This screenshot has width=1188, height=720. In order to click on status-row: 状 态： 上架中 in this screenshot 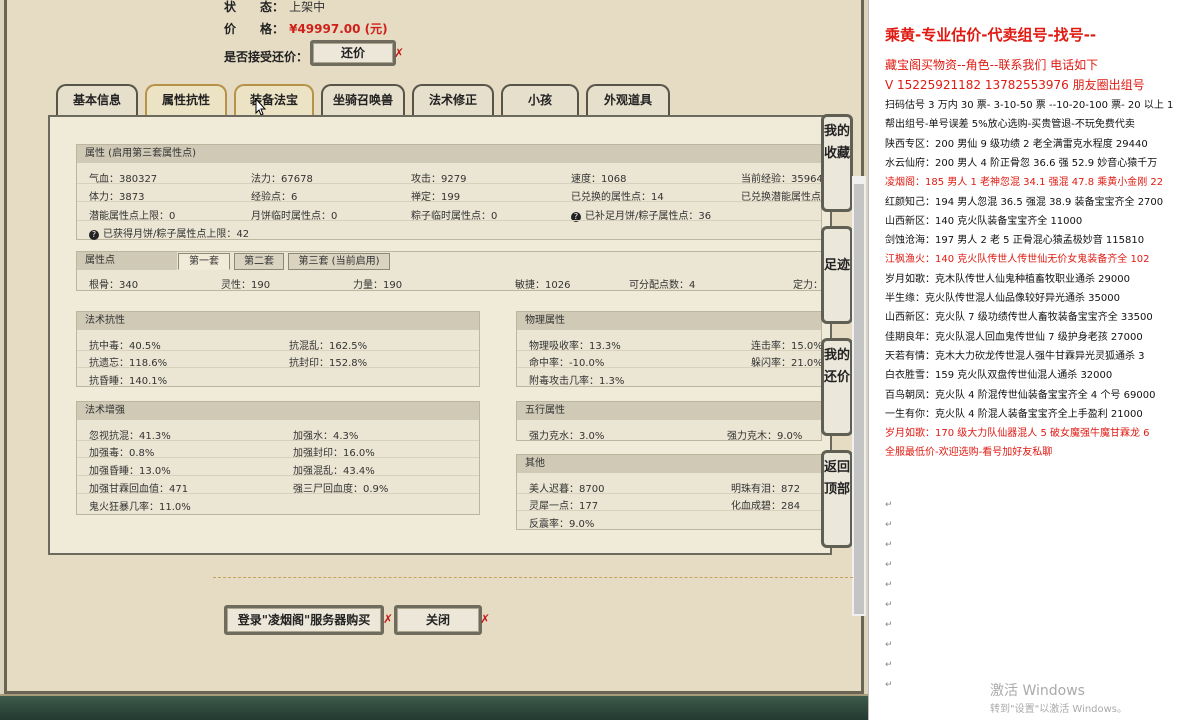, I will do `click(274, 7)`.